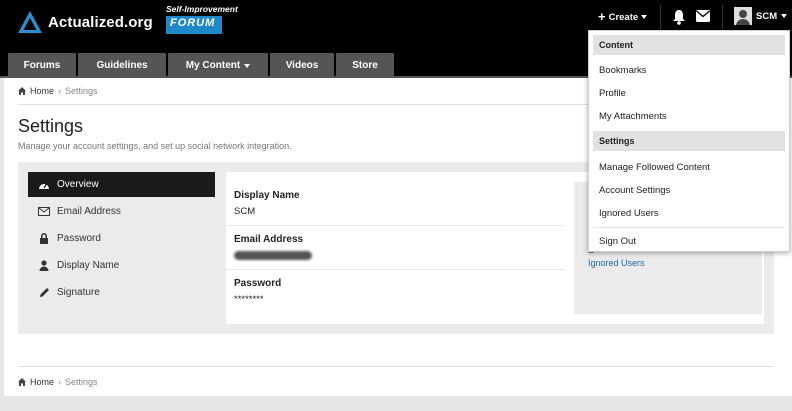  I want to click on sidebar-item-password: Password, so click(121, 238).